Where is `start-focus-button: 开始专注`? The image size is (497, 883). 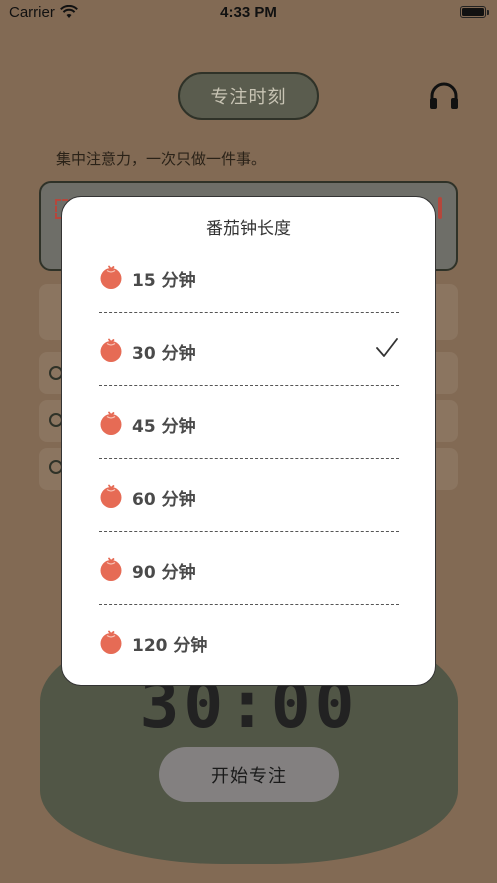
start-focus-button: 开始专注 is located at coordinates (249, 774).